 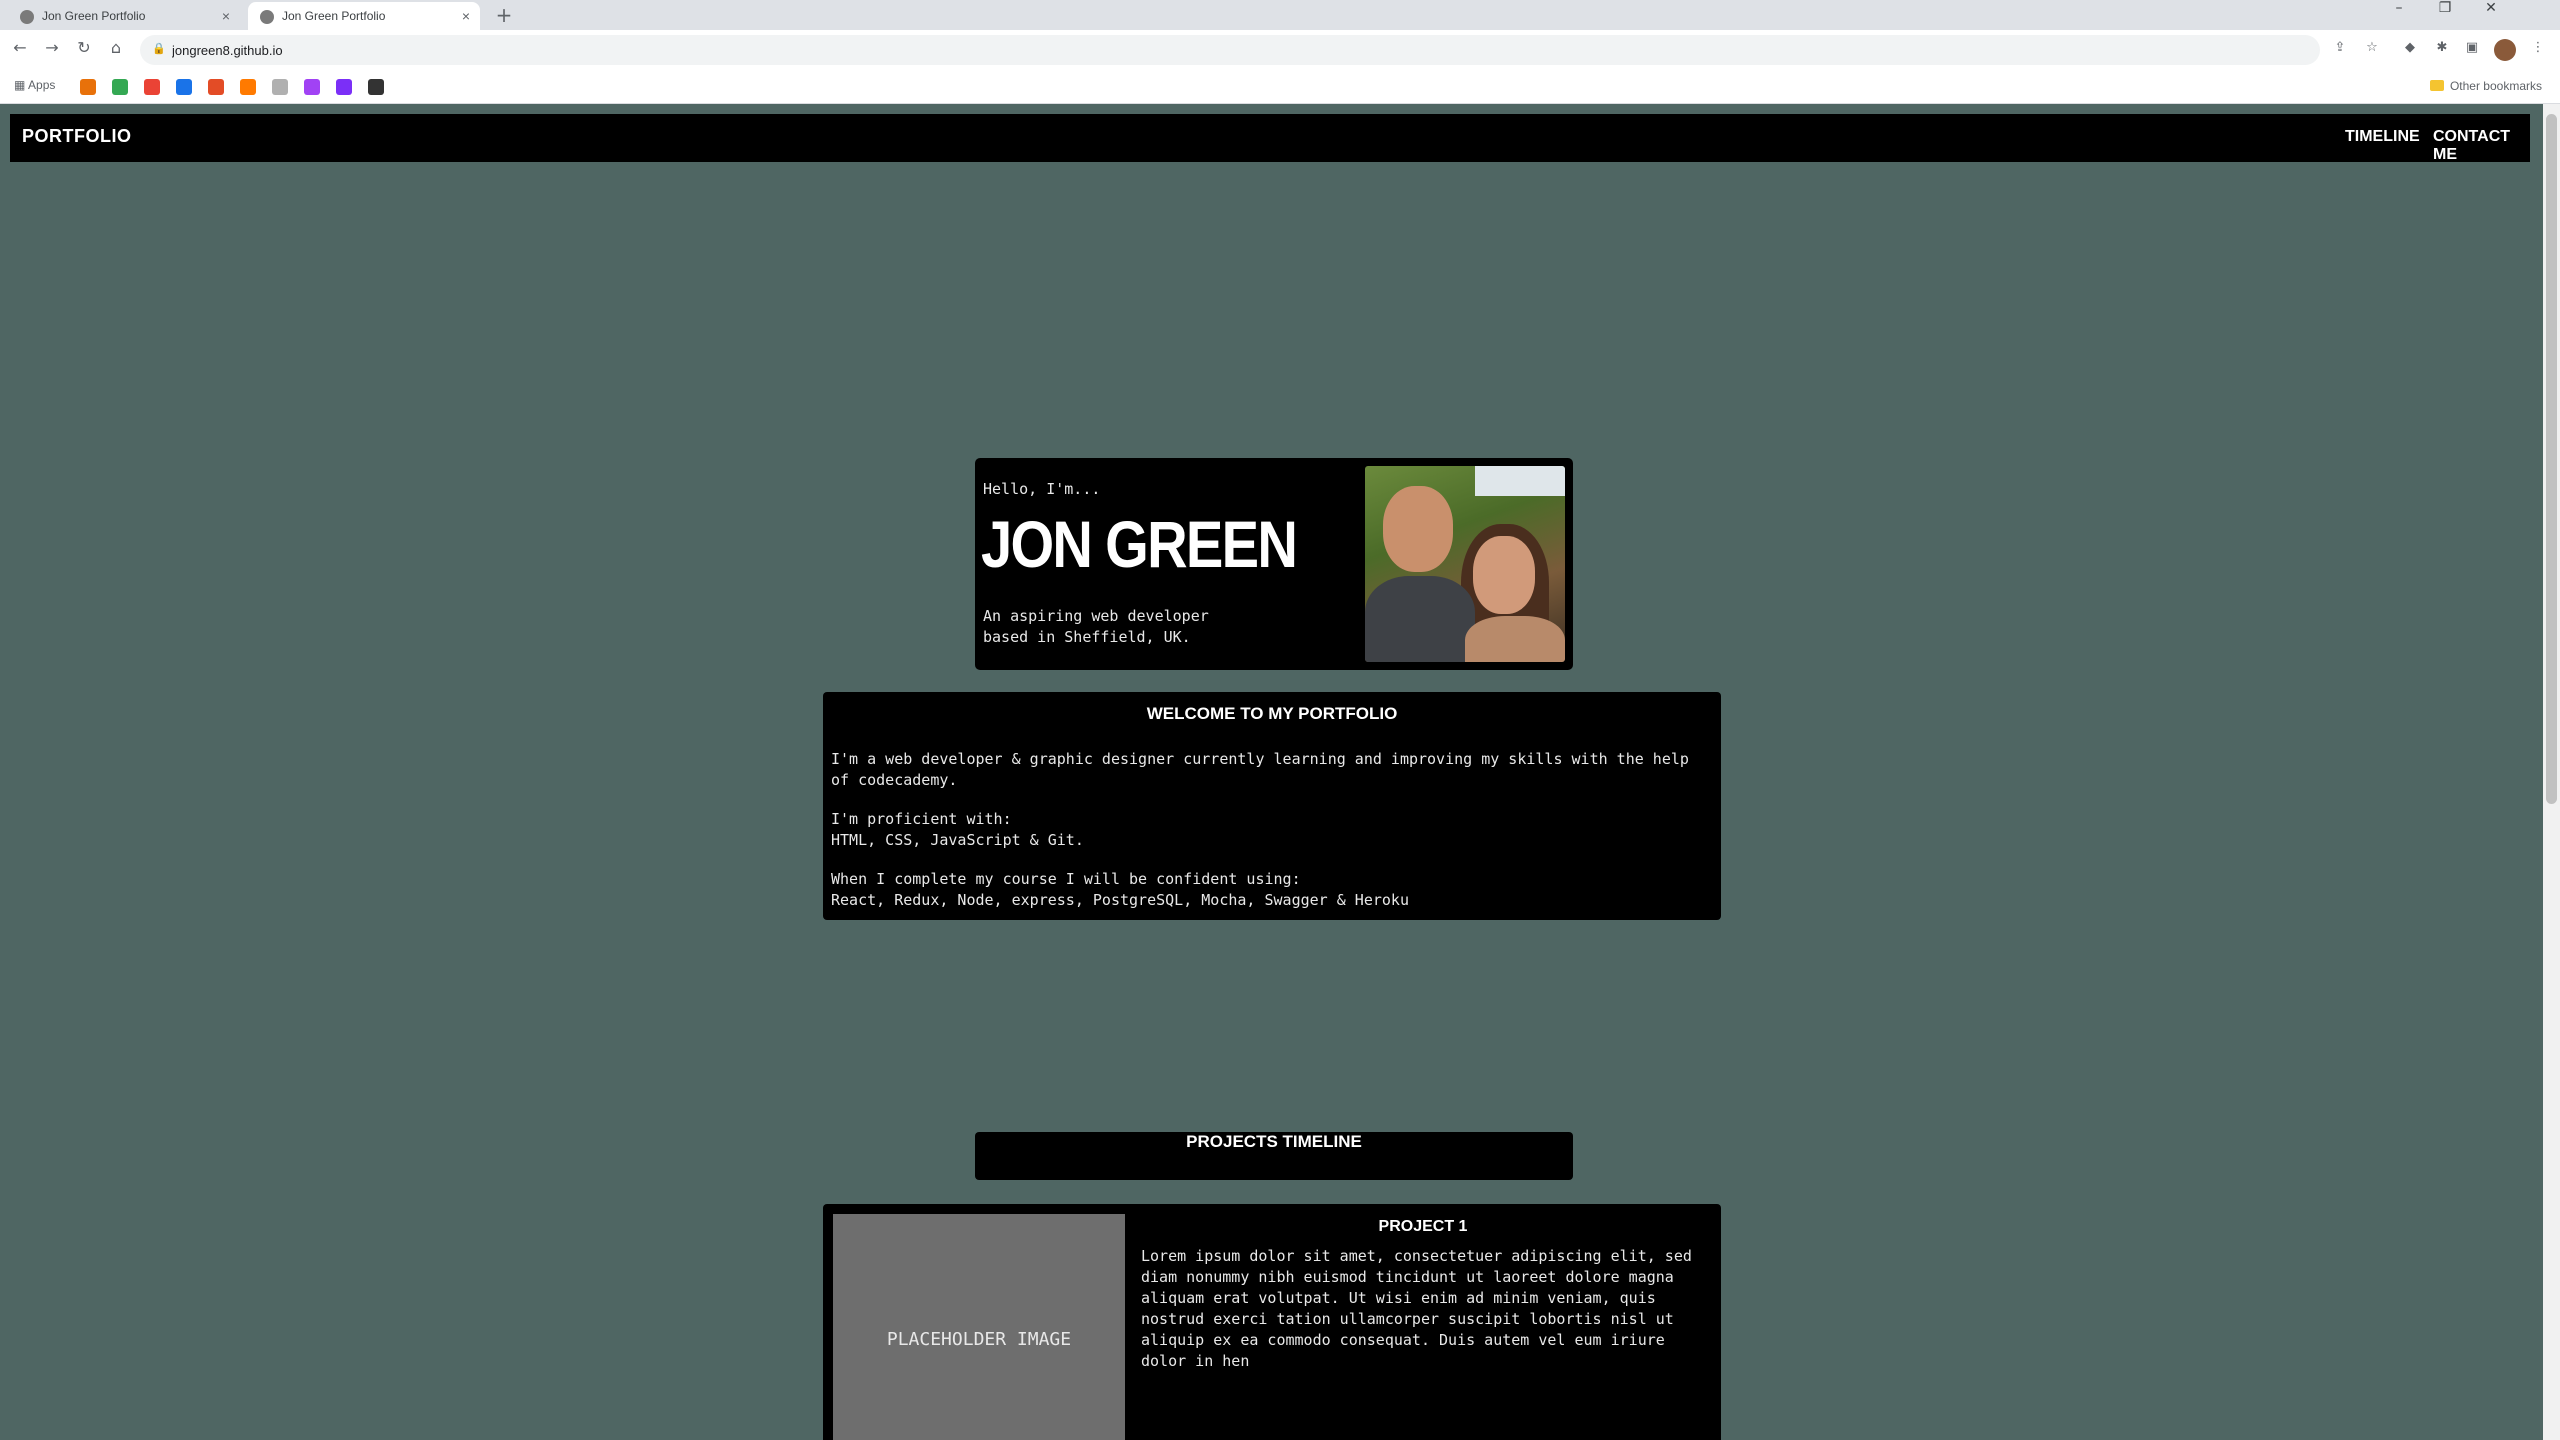 What do you see at coordinates (2399, 15) in the screenshot?
I see `minimize-icon: –` at bounding box center [2399, 15].